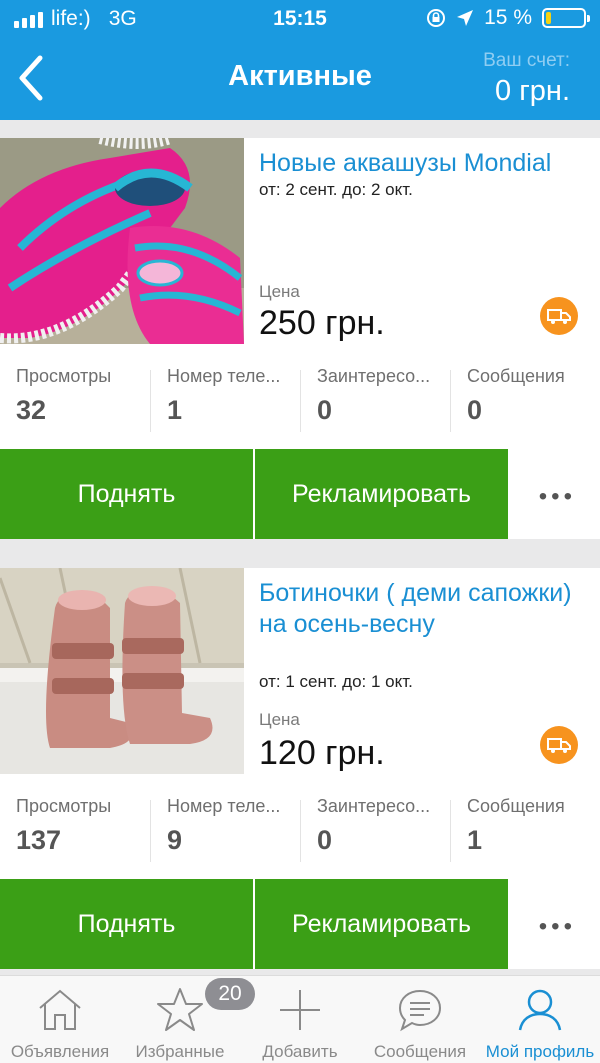 The height and width of the screenshot is (1063, 600). I want to click on tab-messages: Сообщения, so click(420, 1019).